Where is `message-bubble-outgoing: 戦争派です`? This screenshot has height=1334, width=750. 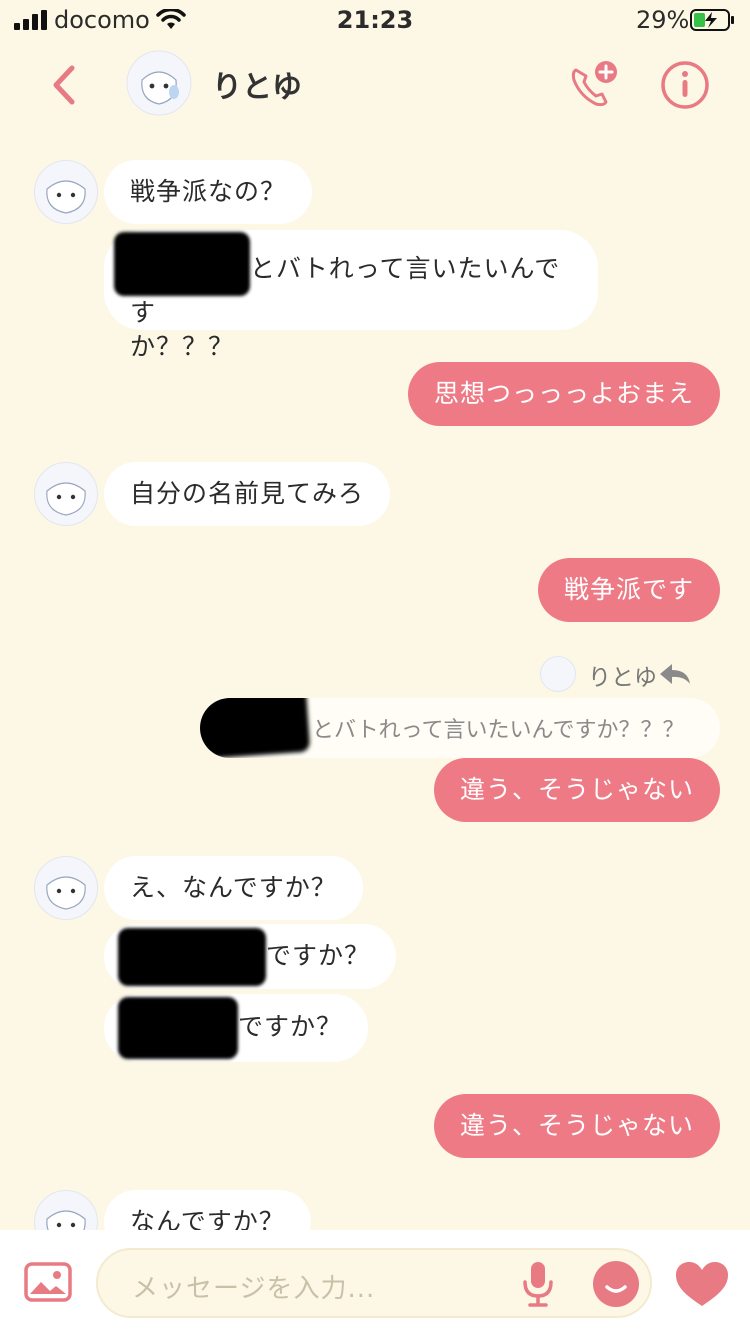 message-bubble-outgoing: 戦争派です is located at coordinates (629, 590).